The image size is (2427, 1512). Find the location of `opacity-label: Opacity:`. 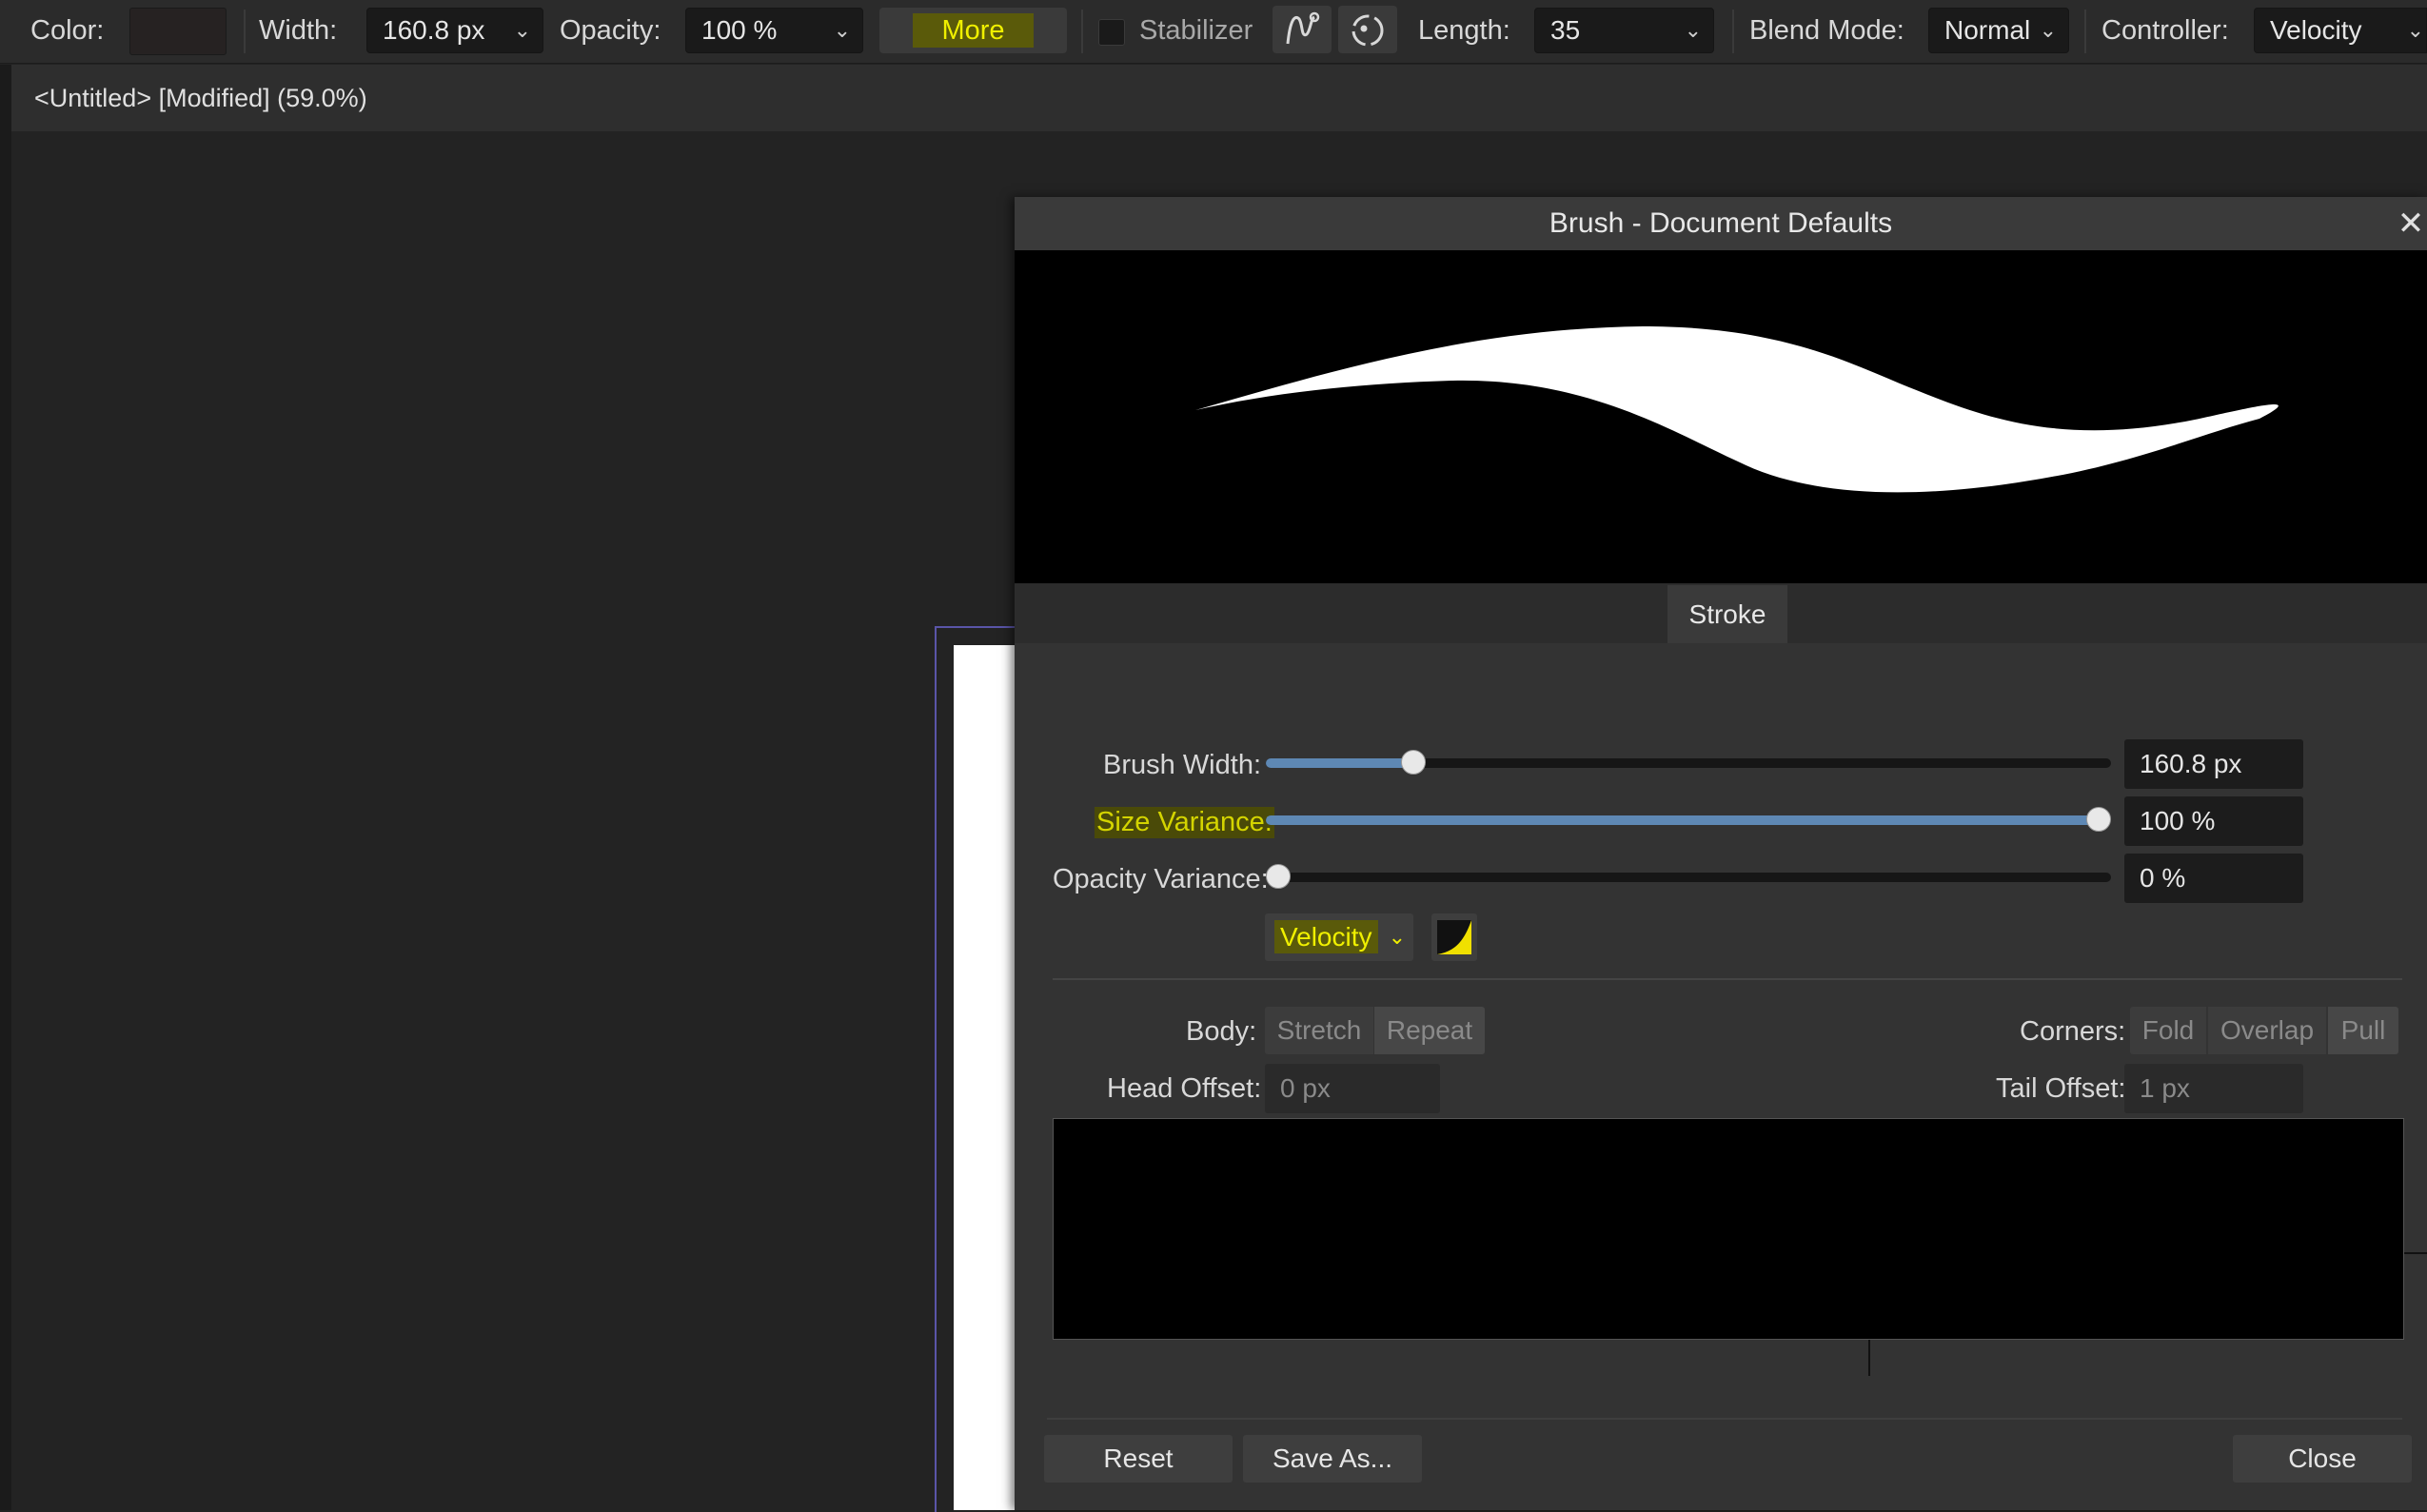

opacity-label: Opacity: is located at coordinates (610, 30).